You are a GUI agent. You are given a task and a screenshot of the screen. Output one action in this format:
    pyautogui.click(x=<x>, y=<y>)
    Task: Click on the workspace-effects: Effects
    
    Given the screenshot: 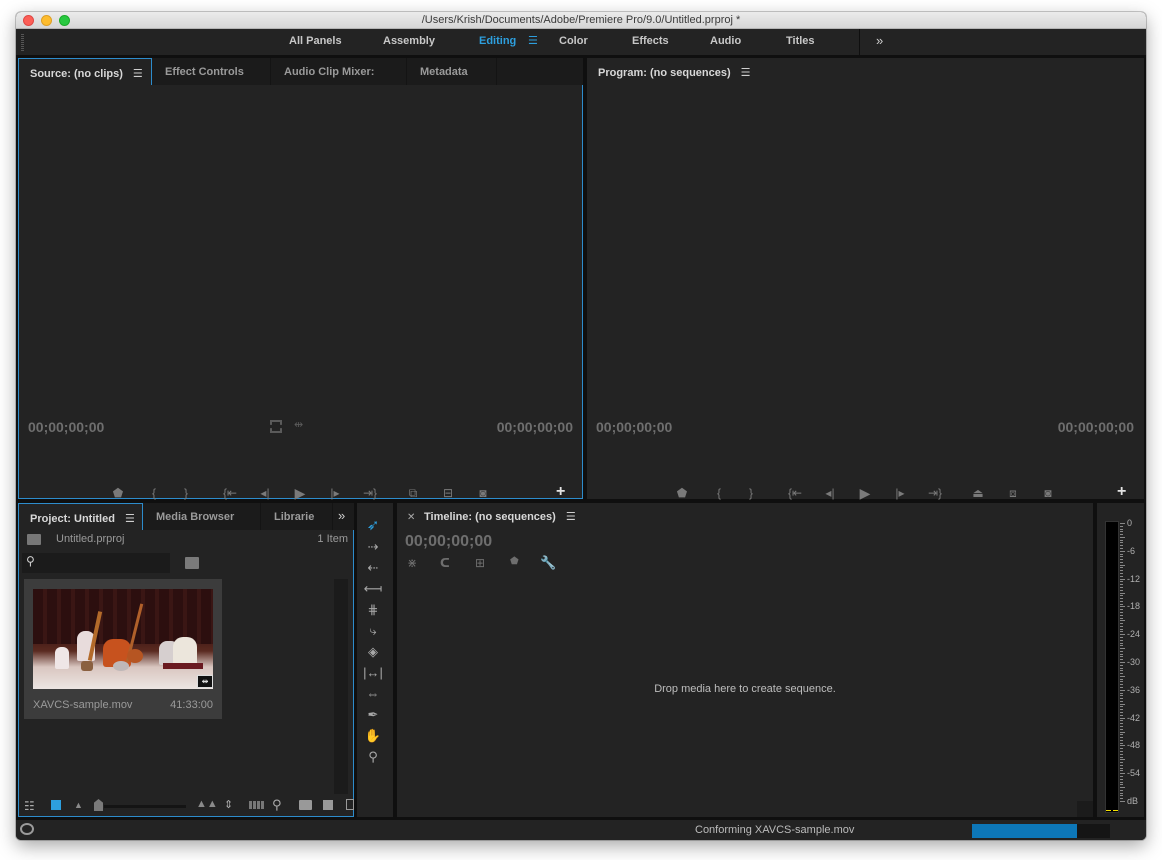 What is the action you would take?
    pyautogui.click(x=650, y=41)
    